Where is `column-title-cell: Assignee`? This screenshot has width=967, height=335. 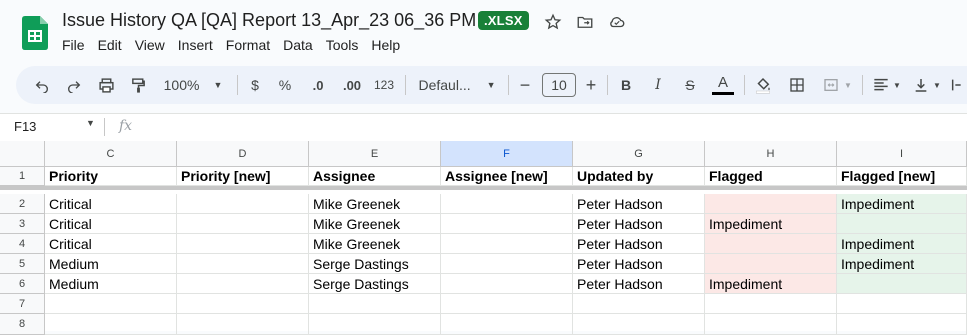 column-title-cell: Assignee is located at coordinates (375, 176).